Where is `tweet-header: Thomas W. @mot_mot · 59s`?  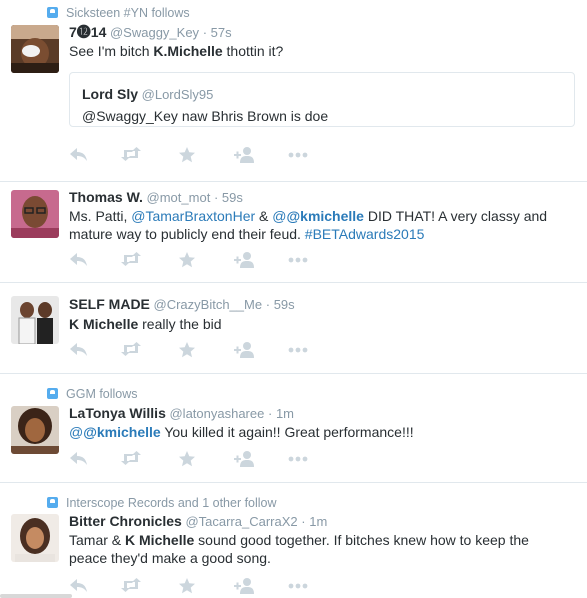 tweet-header: Thomas W. @mot_mot · 59s is located at coordinates (156, 197).